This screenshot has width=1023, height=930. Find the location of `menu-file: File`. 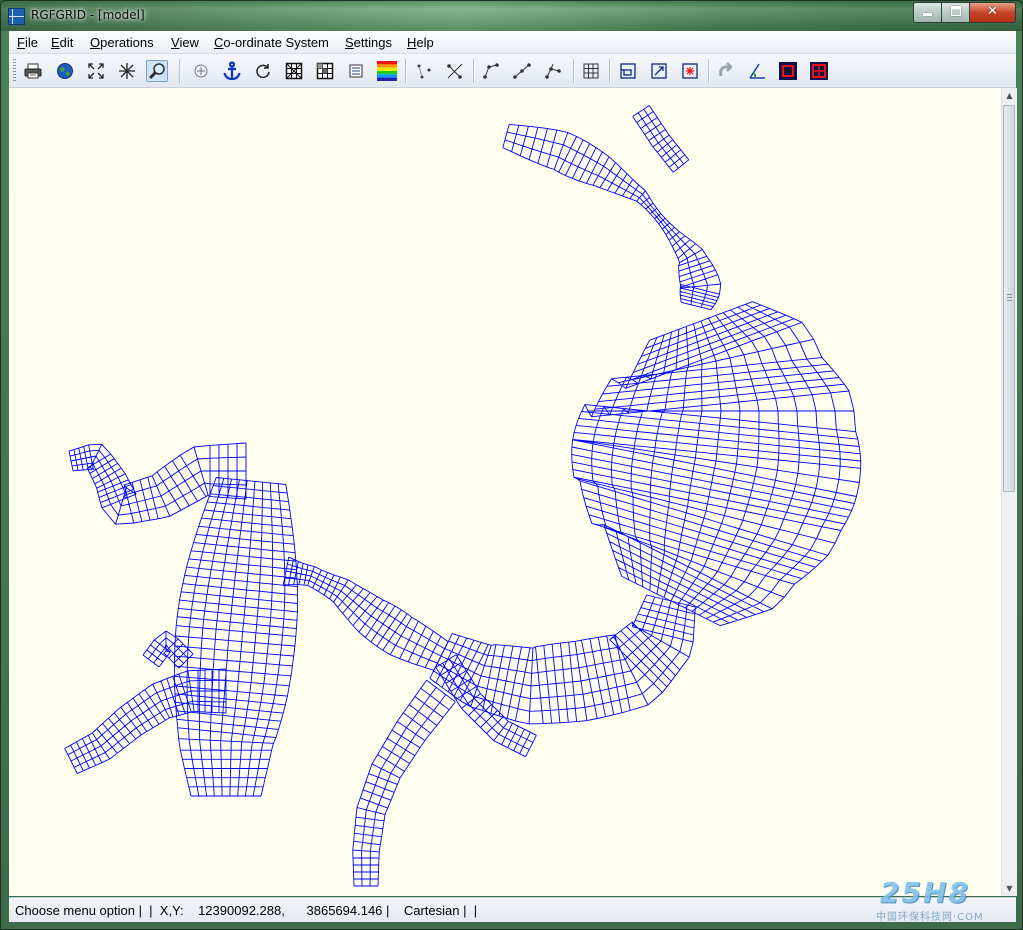

menu-file: File is located at coordinates (27, 42).